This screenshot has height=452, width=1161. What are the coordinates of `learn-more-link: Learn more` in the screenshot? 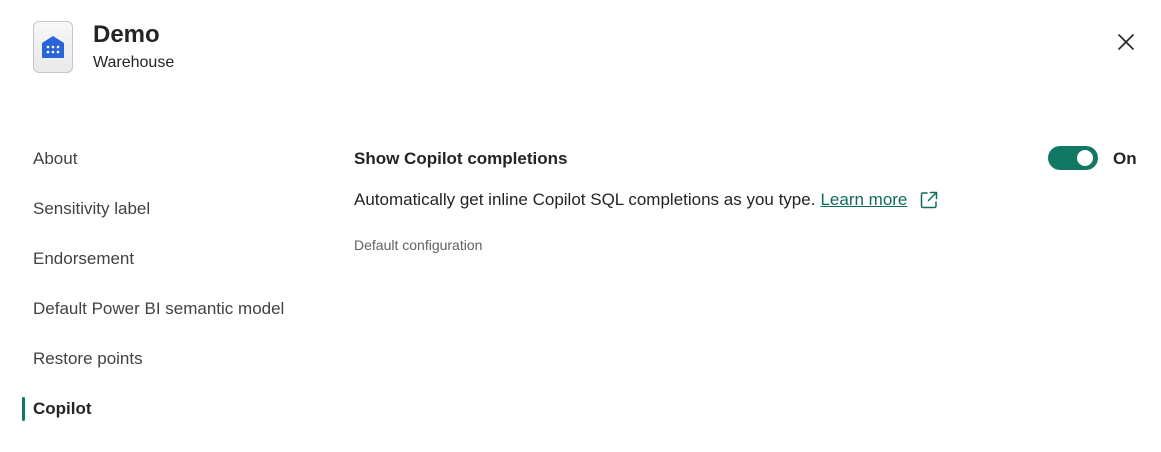 It's located at (863, 200).